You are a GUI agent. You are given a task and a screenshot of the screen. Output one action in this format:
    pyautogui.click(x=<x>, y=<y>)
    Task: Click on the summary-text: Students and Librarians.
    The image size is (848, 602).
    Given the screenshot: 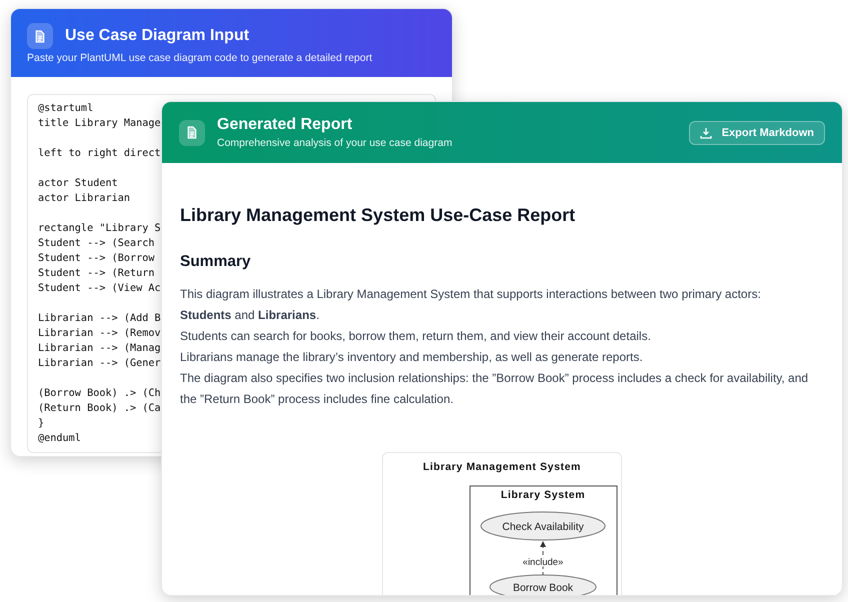 What is the action you would take?
    pyautogui.click(x=250, y=315)
    